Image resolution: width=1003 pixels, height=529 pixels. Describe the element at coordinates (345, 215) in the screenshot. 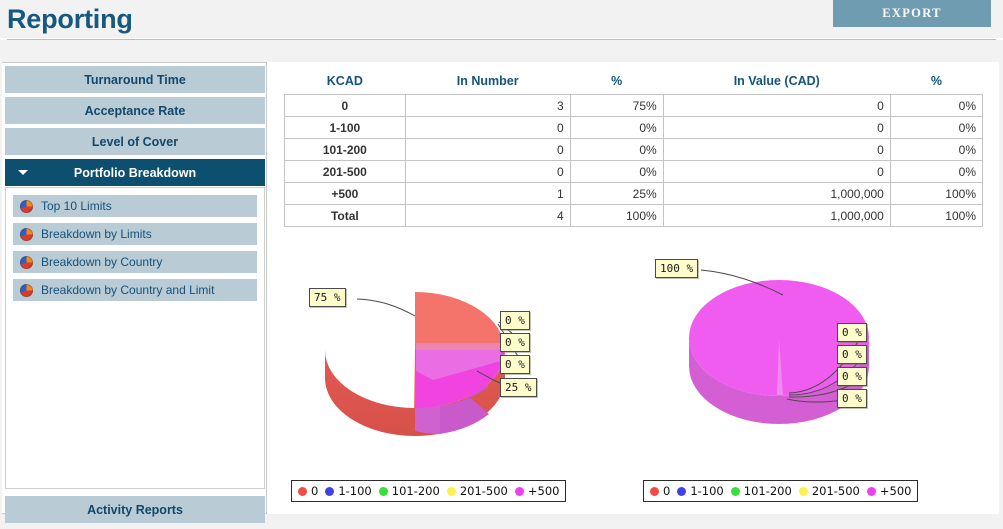

I see `cell-category: Total` at that location.